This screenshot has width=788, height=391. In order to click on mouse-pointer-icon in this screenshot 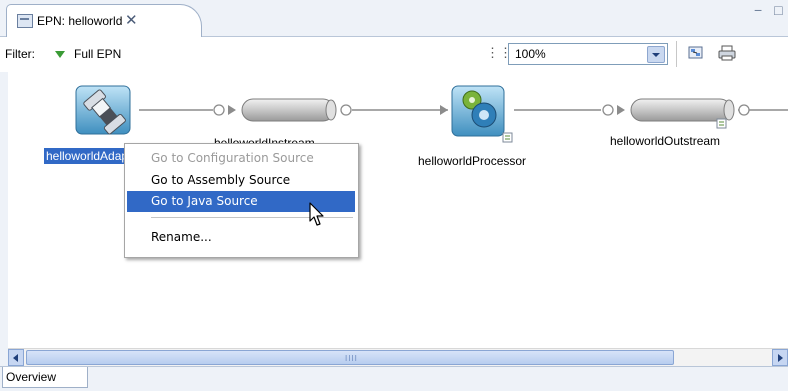, I will do `click(316, 214)`.